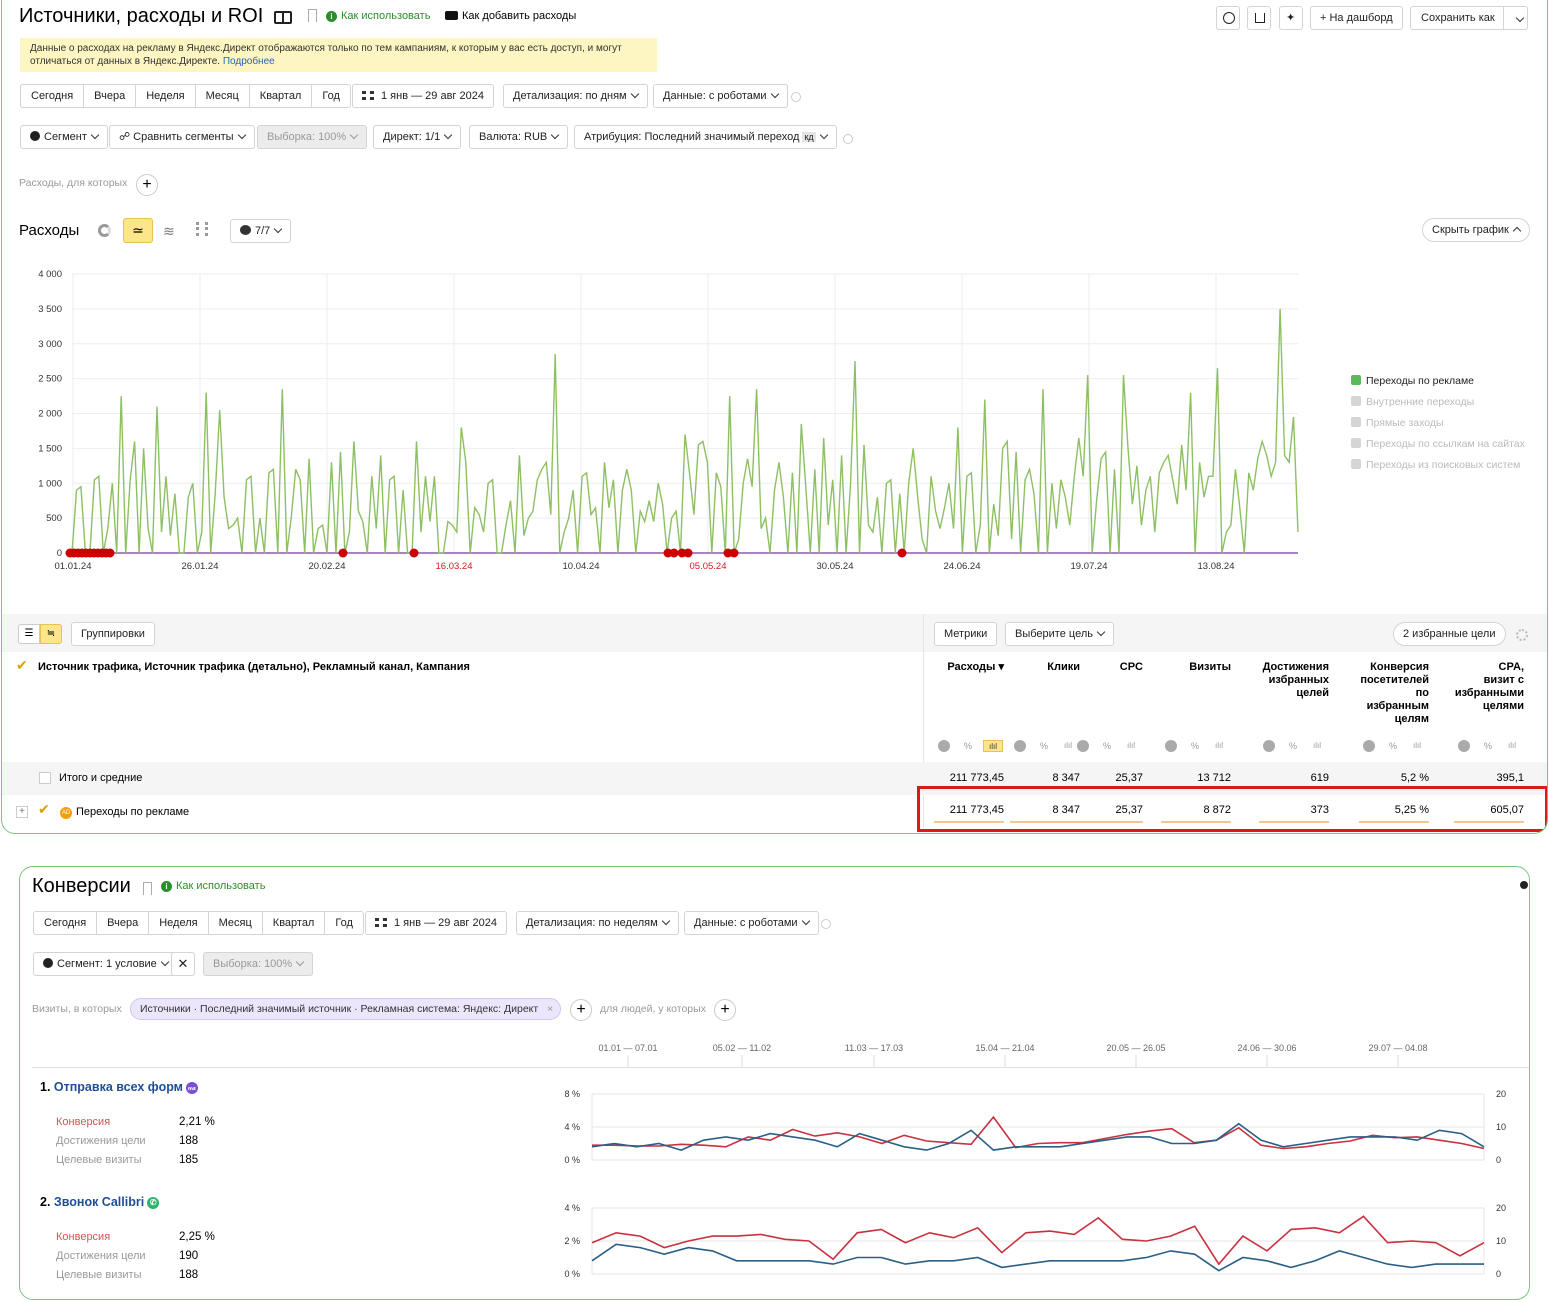  I want to click on goal-title: 2. Звонок Callibri ✆, so click(100, 1202).